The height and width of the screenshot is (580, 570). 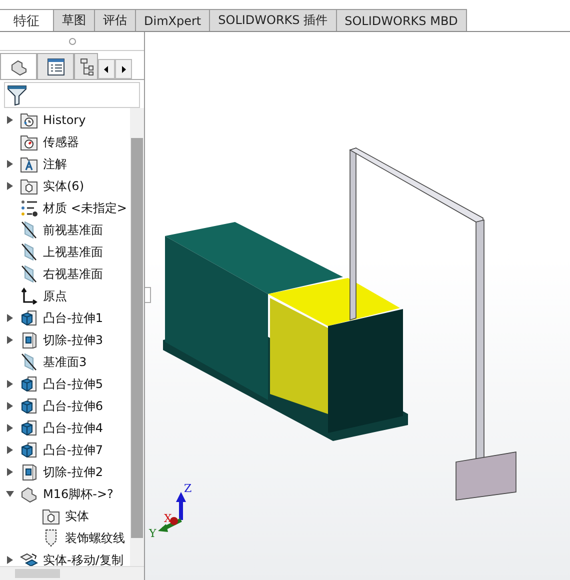 I want to click on tree-item: 实体, so click(x=65, y=516).